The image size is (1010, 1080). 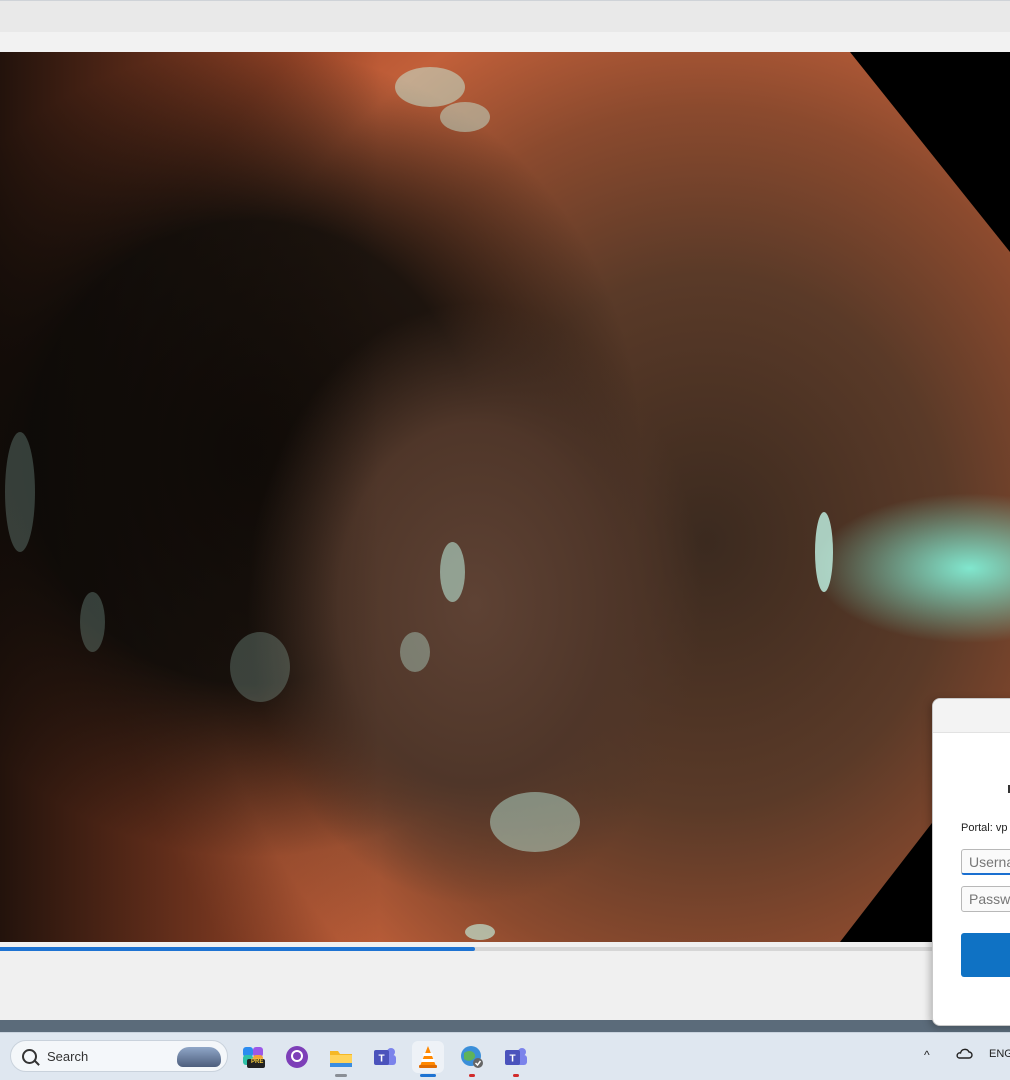 What do you see at coordinates (516, 1059) in the screenshot?
I see `teams-work-icon: T` at bounding box center [516, 1059].